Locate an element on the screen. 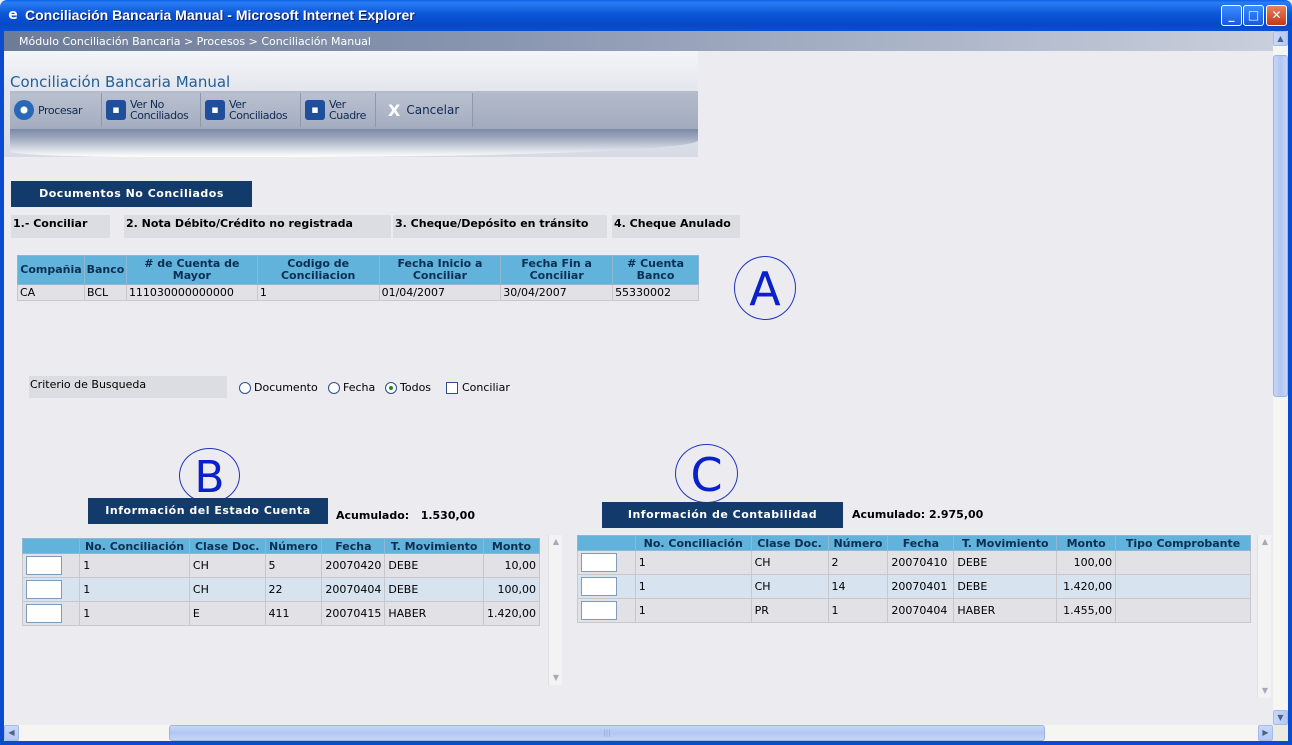 The image size is (1292, 745). procesar-label: Procesar is located at coordinates (60, 110).